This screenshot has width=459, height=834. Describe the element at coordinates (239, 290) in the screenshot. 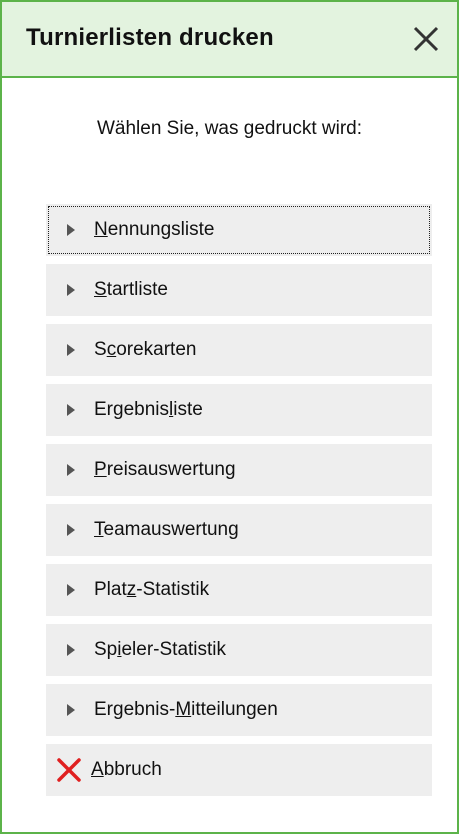

I see `menu-item-startliste: Startliste` at that location.